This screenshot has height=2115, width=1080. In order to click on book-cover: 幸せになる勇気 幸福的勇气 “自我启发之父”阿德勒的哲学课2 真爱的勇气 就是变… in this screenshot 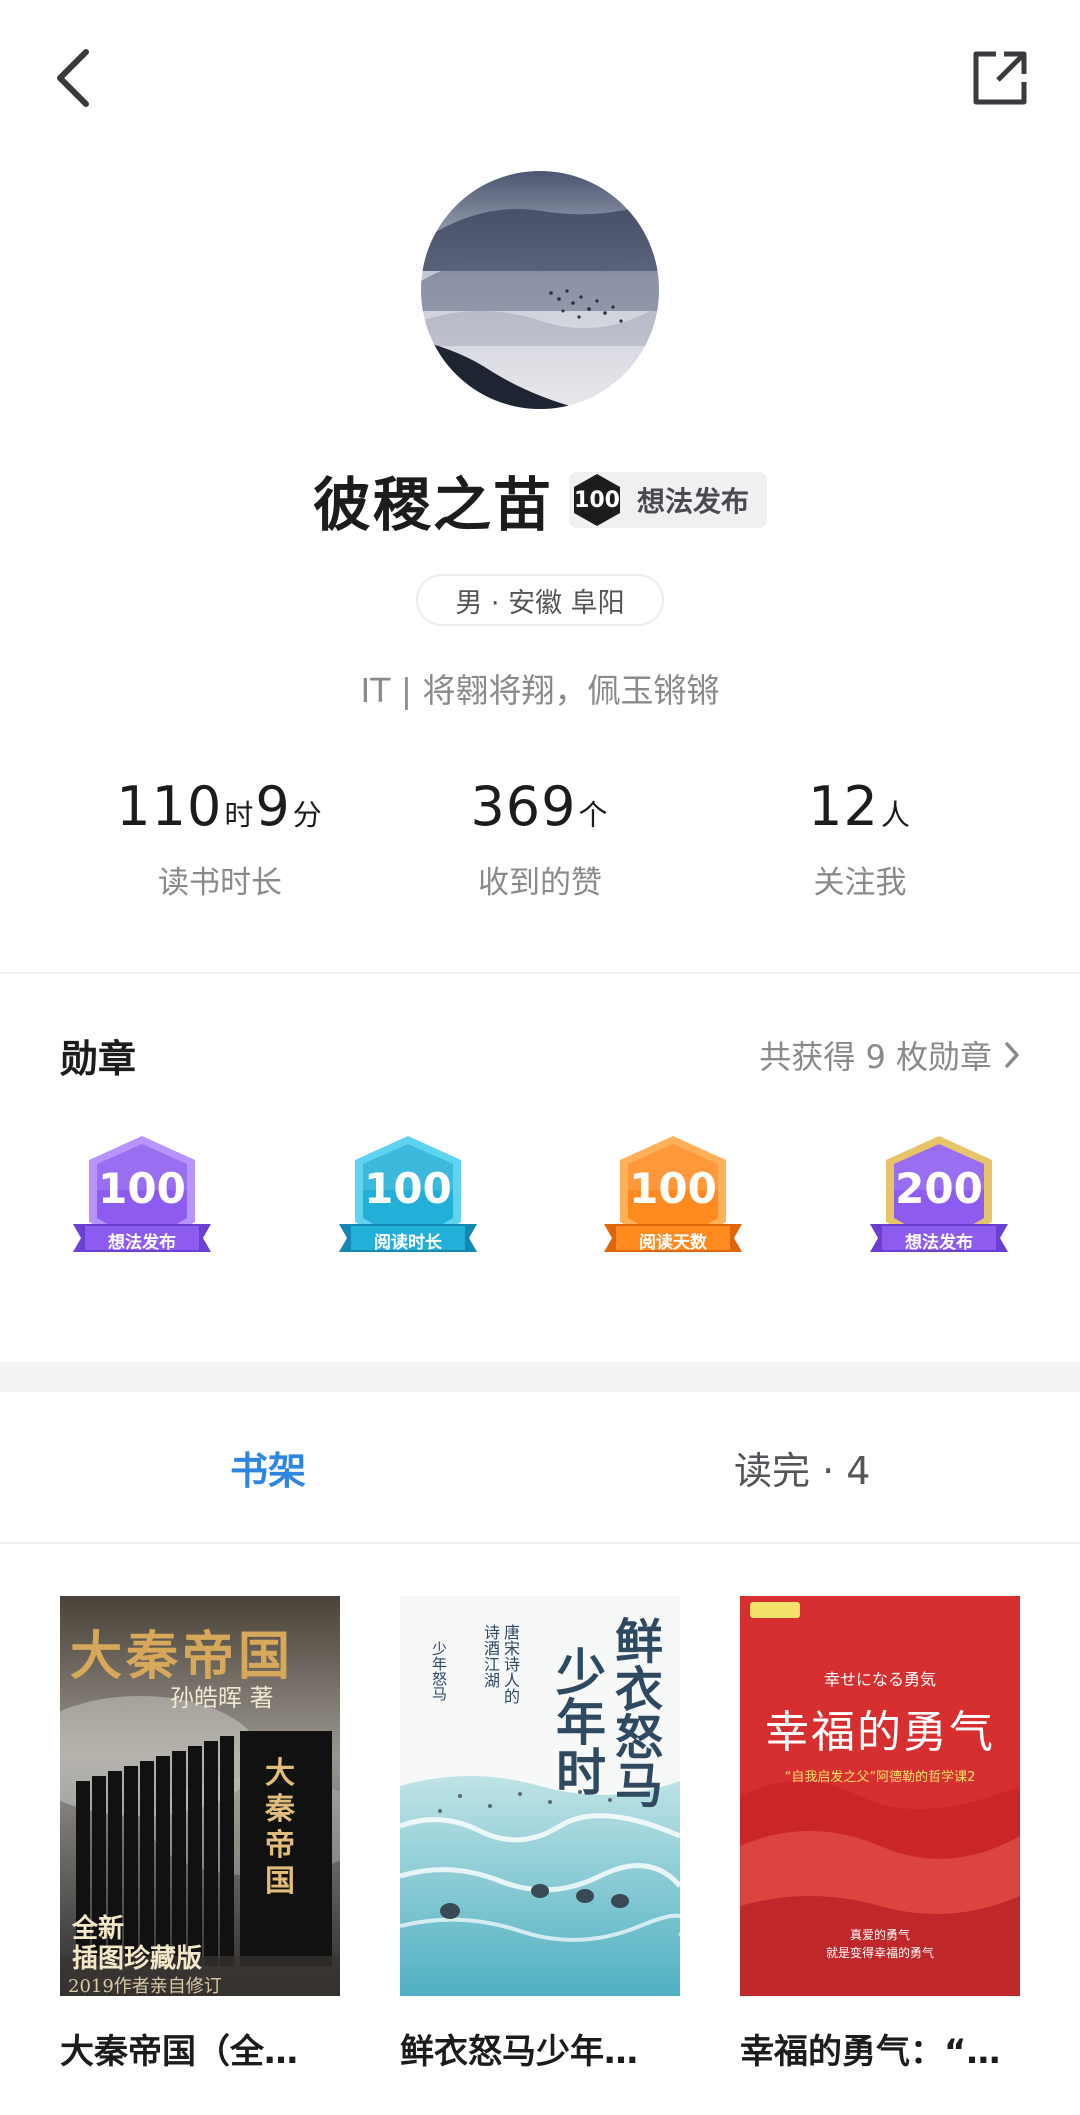, I will do `click(880, 1796)`.